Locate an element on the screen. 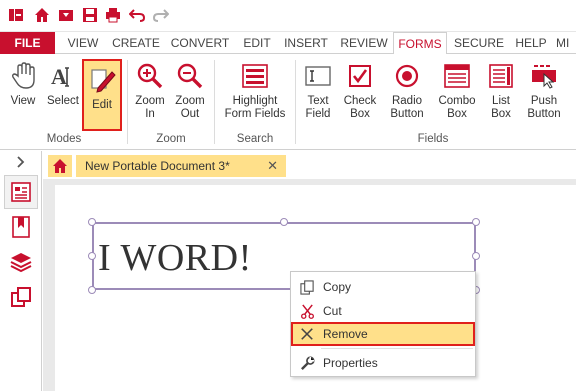 This screenshot has height=391, width=576. modes-group-label: Modes is located at coordinates (64, 139).